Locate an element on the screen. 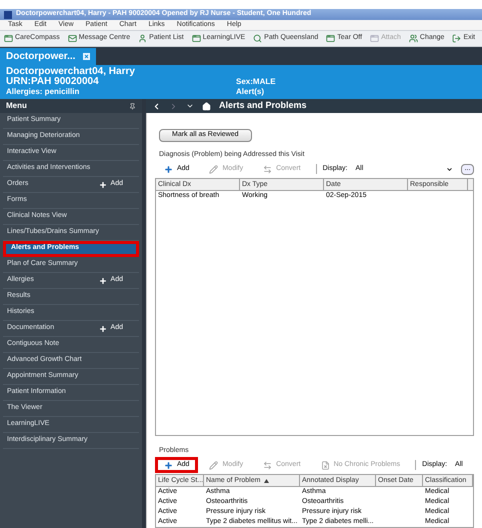  patient-alerts: Alert(s) is located at coordinates (251, 92).